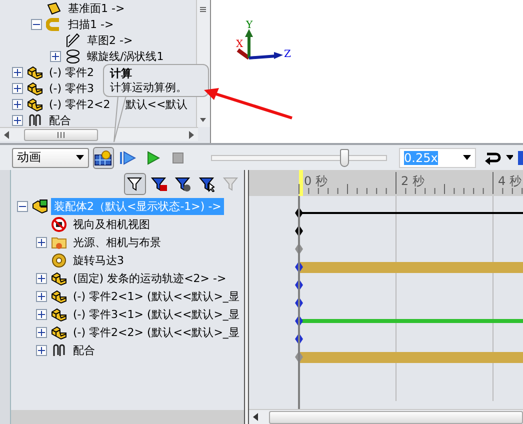 The height and width of the screenshot is (424, 523). What do you see at coordinates (72, 72) in the screenshot?
I see `tree-item: (-) 零件2` at bounding box center [72, 72].